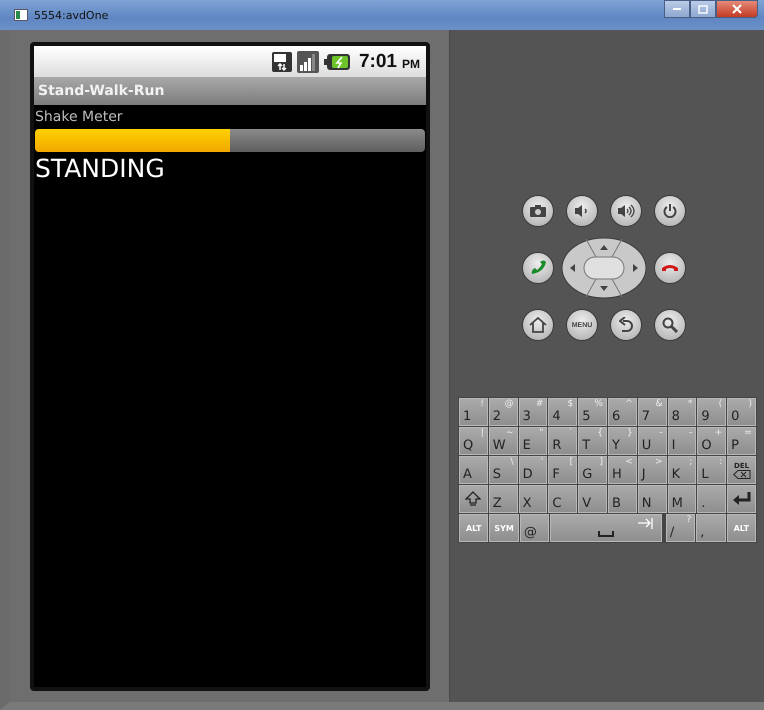 The height and width of the screenshot is (710, 764). Describe the element at coordinates (741, 412) in the screenshot. I see `keyboard-key: 0 )` at that location.